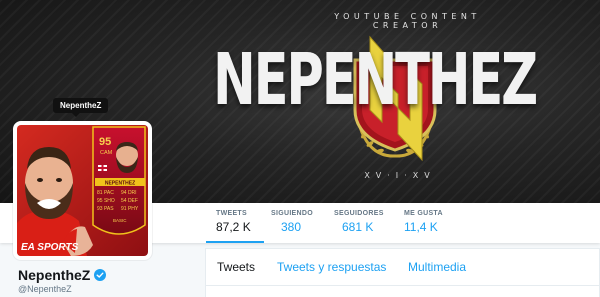  What do you see at coordinates (236, 267) in the screenshot?
I see `tab-tweets: Tweets` at bounding box center [236, 267].